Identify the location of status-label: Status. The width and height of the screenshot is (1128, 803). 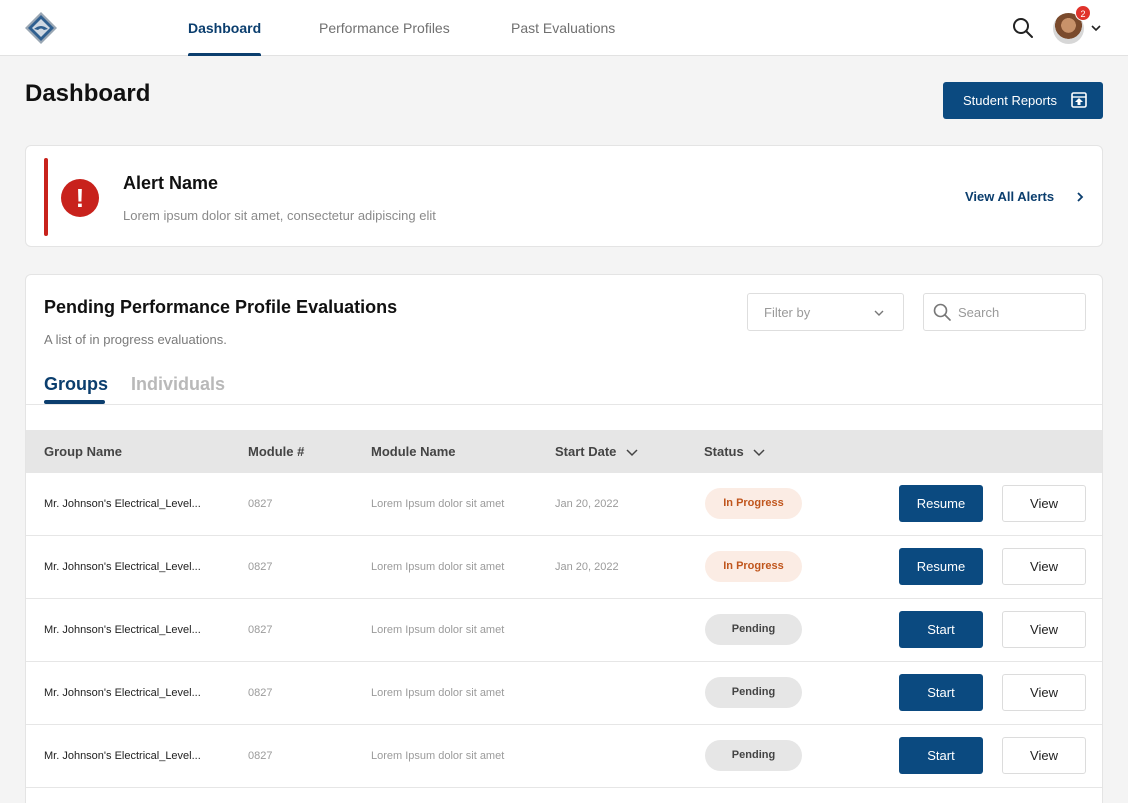
(724, 451).